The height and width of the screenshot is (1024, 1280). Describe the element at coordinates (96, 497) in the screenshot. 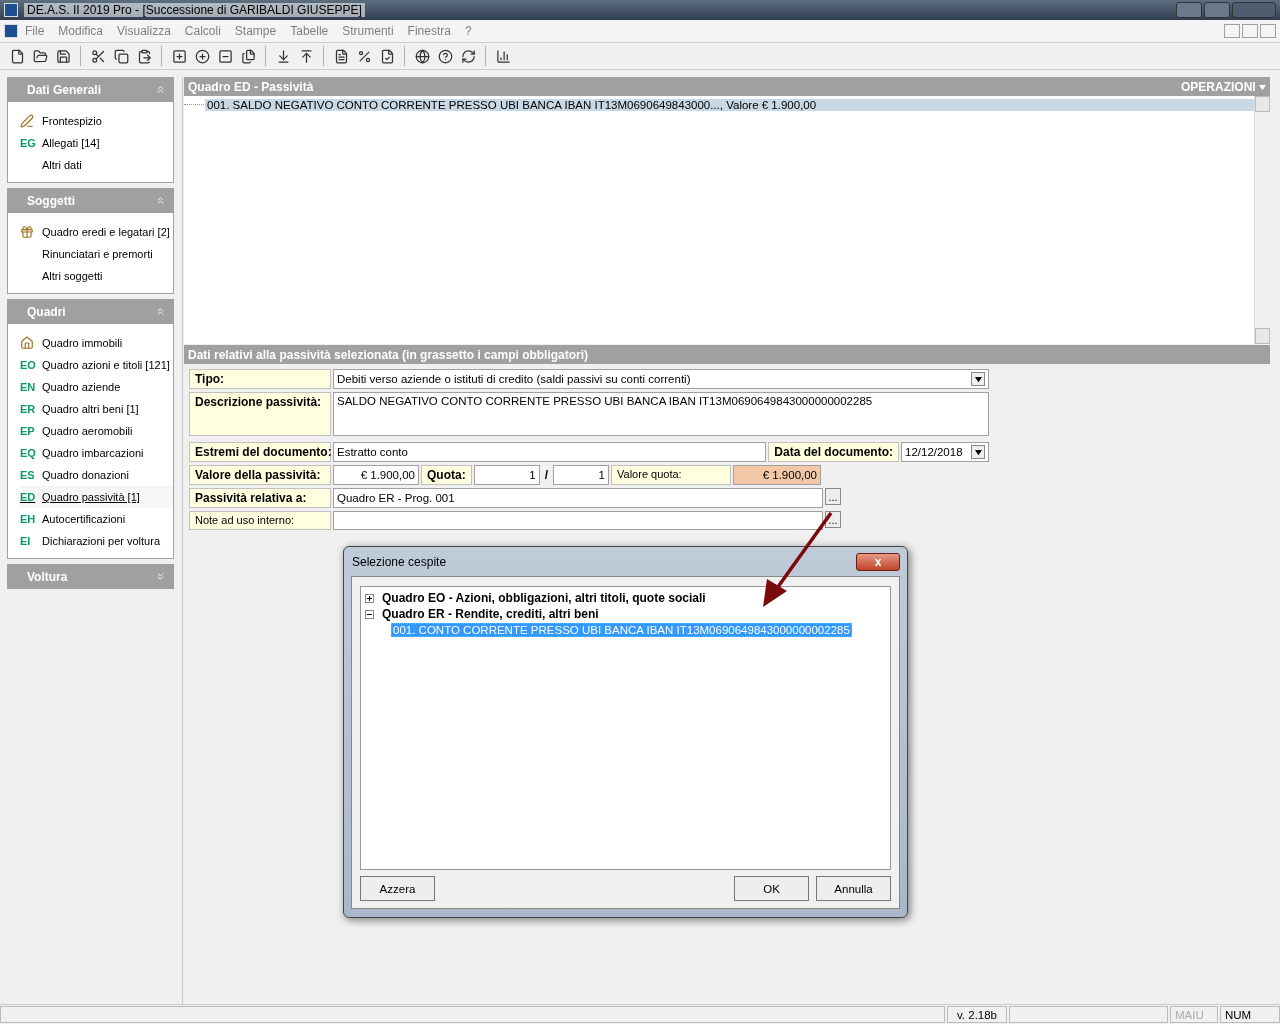

I see `sidebar-item: ED Quadro passività [1]` at that location.